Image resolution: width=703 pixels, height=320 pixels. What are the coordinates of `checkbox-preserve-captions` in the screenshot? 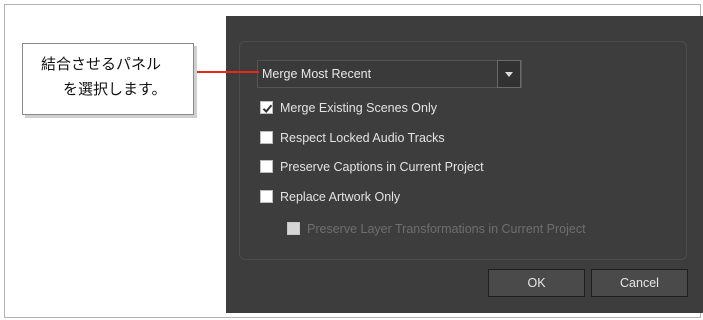 It's located at (266, 166).